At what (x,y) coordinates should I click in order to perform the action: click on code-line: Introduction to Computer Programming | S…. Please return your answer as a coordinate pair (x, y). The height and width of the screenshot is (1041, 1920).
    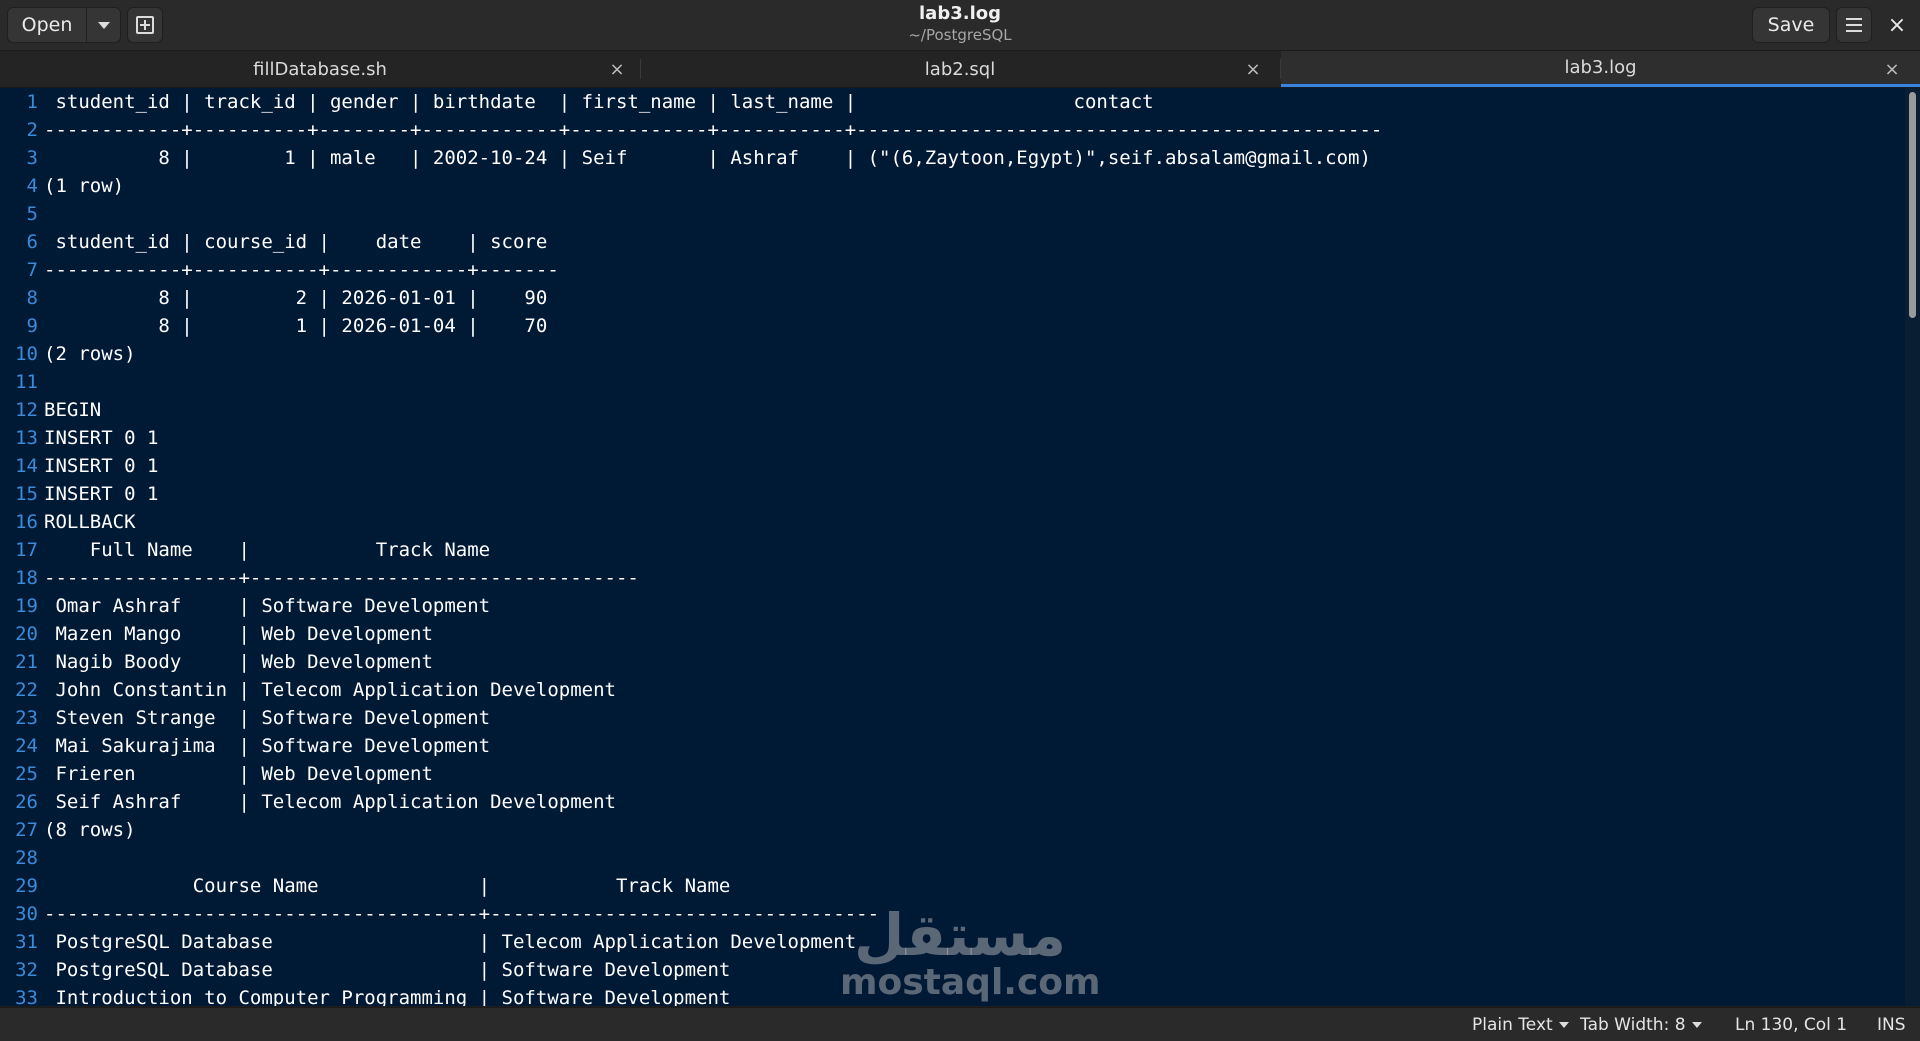
    Looking at the image, I should click on (387, 996).